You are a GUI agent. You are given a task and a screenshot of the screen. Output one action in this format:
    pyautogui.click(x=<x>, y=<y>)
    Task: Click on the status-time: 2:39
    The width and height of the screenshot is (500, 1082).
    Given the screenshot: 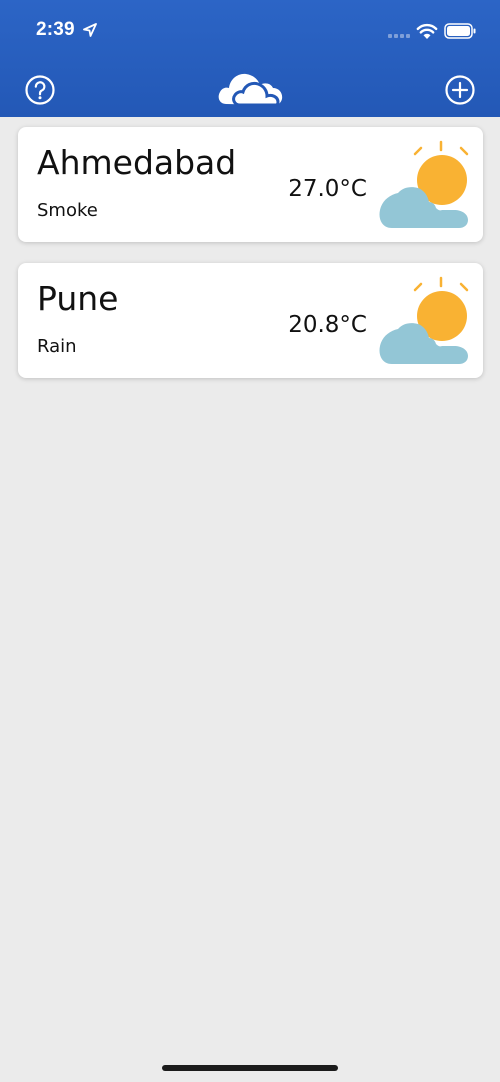 What is the action you would take?
    pyautogui.click(x=55, y=29)
    